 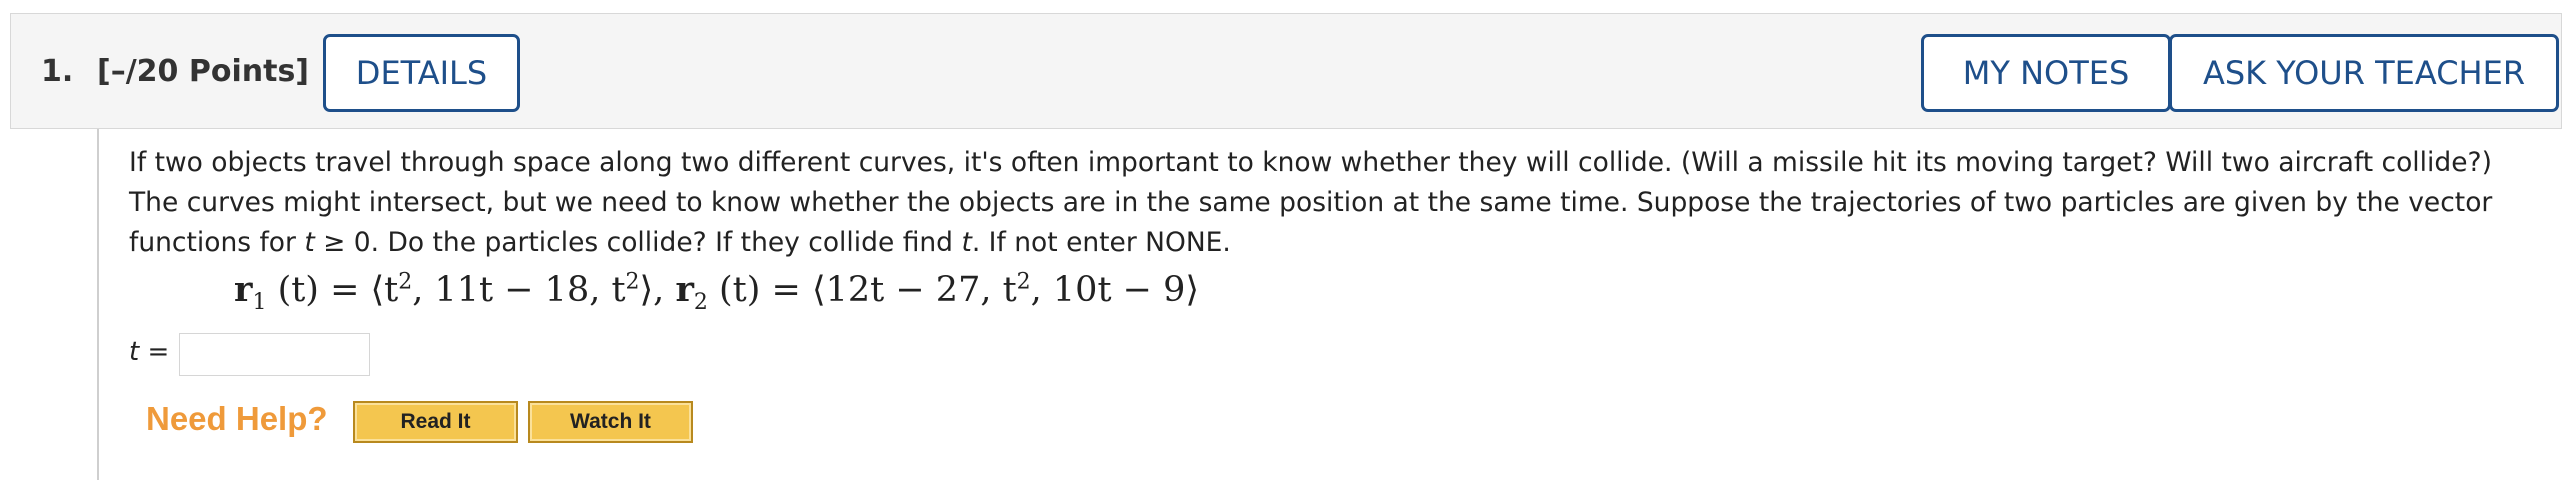 What do you see at coordinates (657, 290) in the screenshot?
I see `r1-body-c: ⟩,` at bounding box center [657, 290].